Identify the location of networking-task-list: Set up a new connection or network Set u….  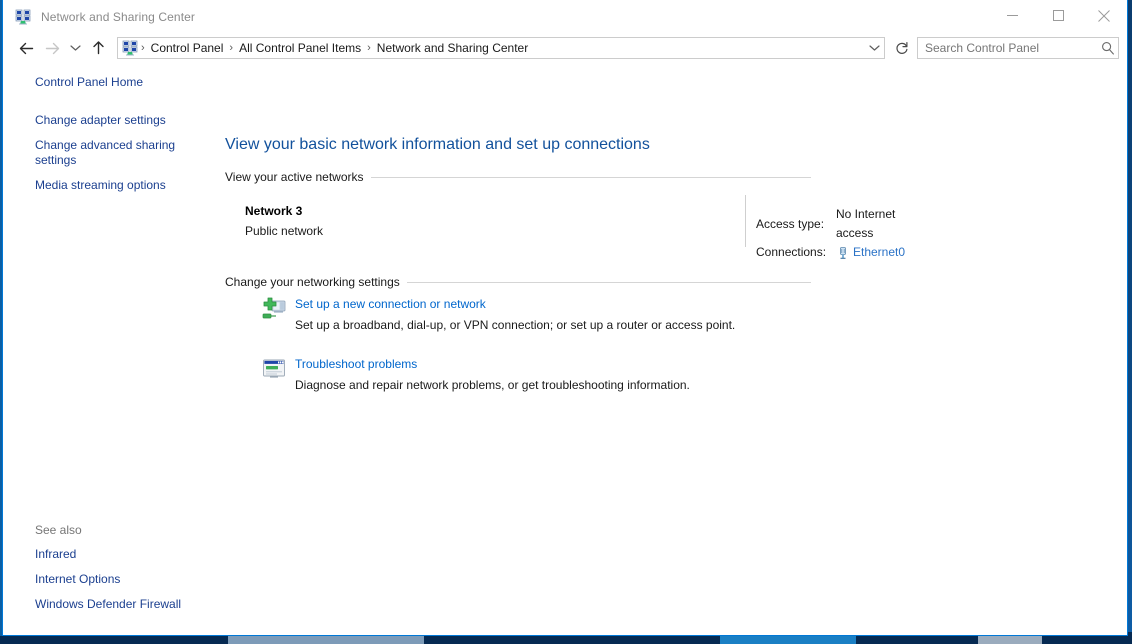
(541, 355).